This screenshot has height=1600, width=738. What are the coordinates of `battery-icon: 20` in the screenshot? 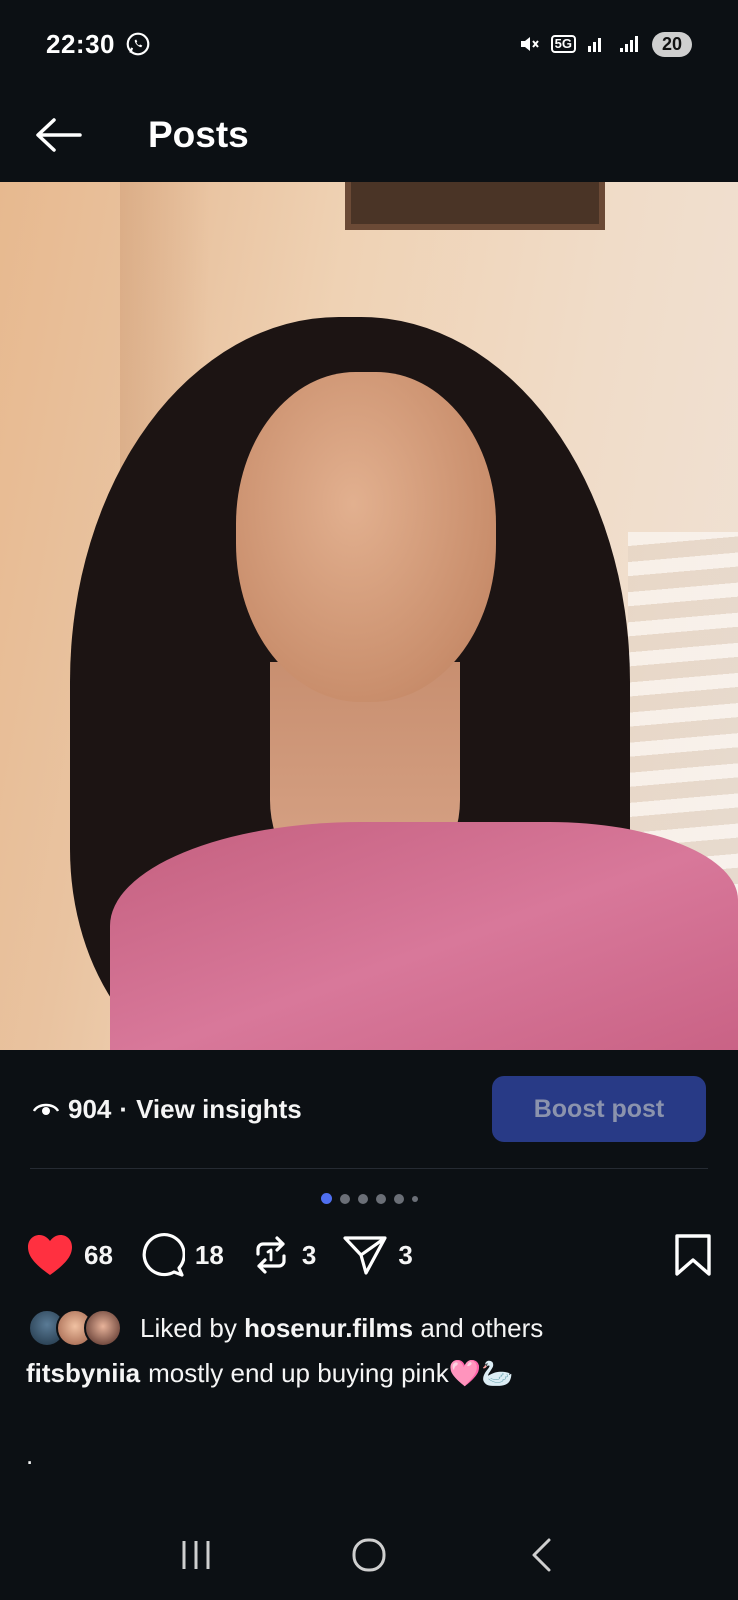 It's located at (672, 44).